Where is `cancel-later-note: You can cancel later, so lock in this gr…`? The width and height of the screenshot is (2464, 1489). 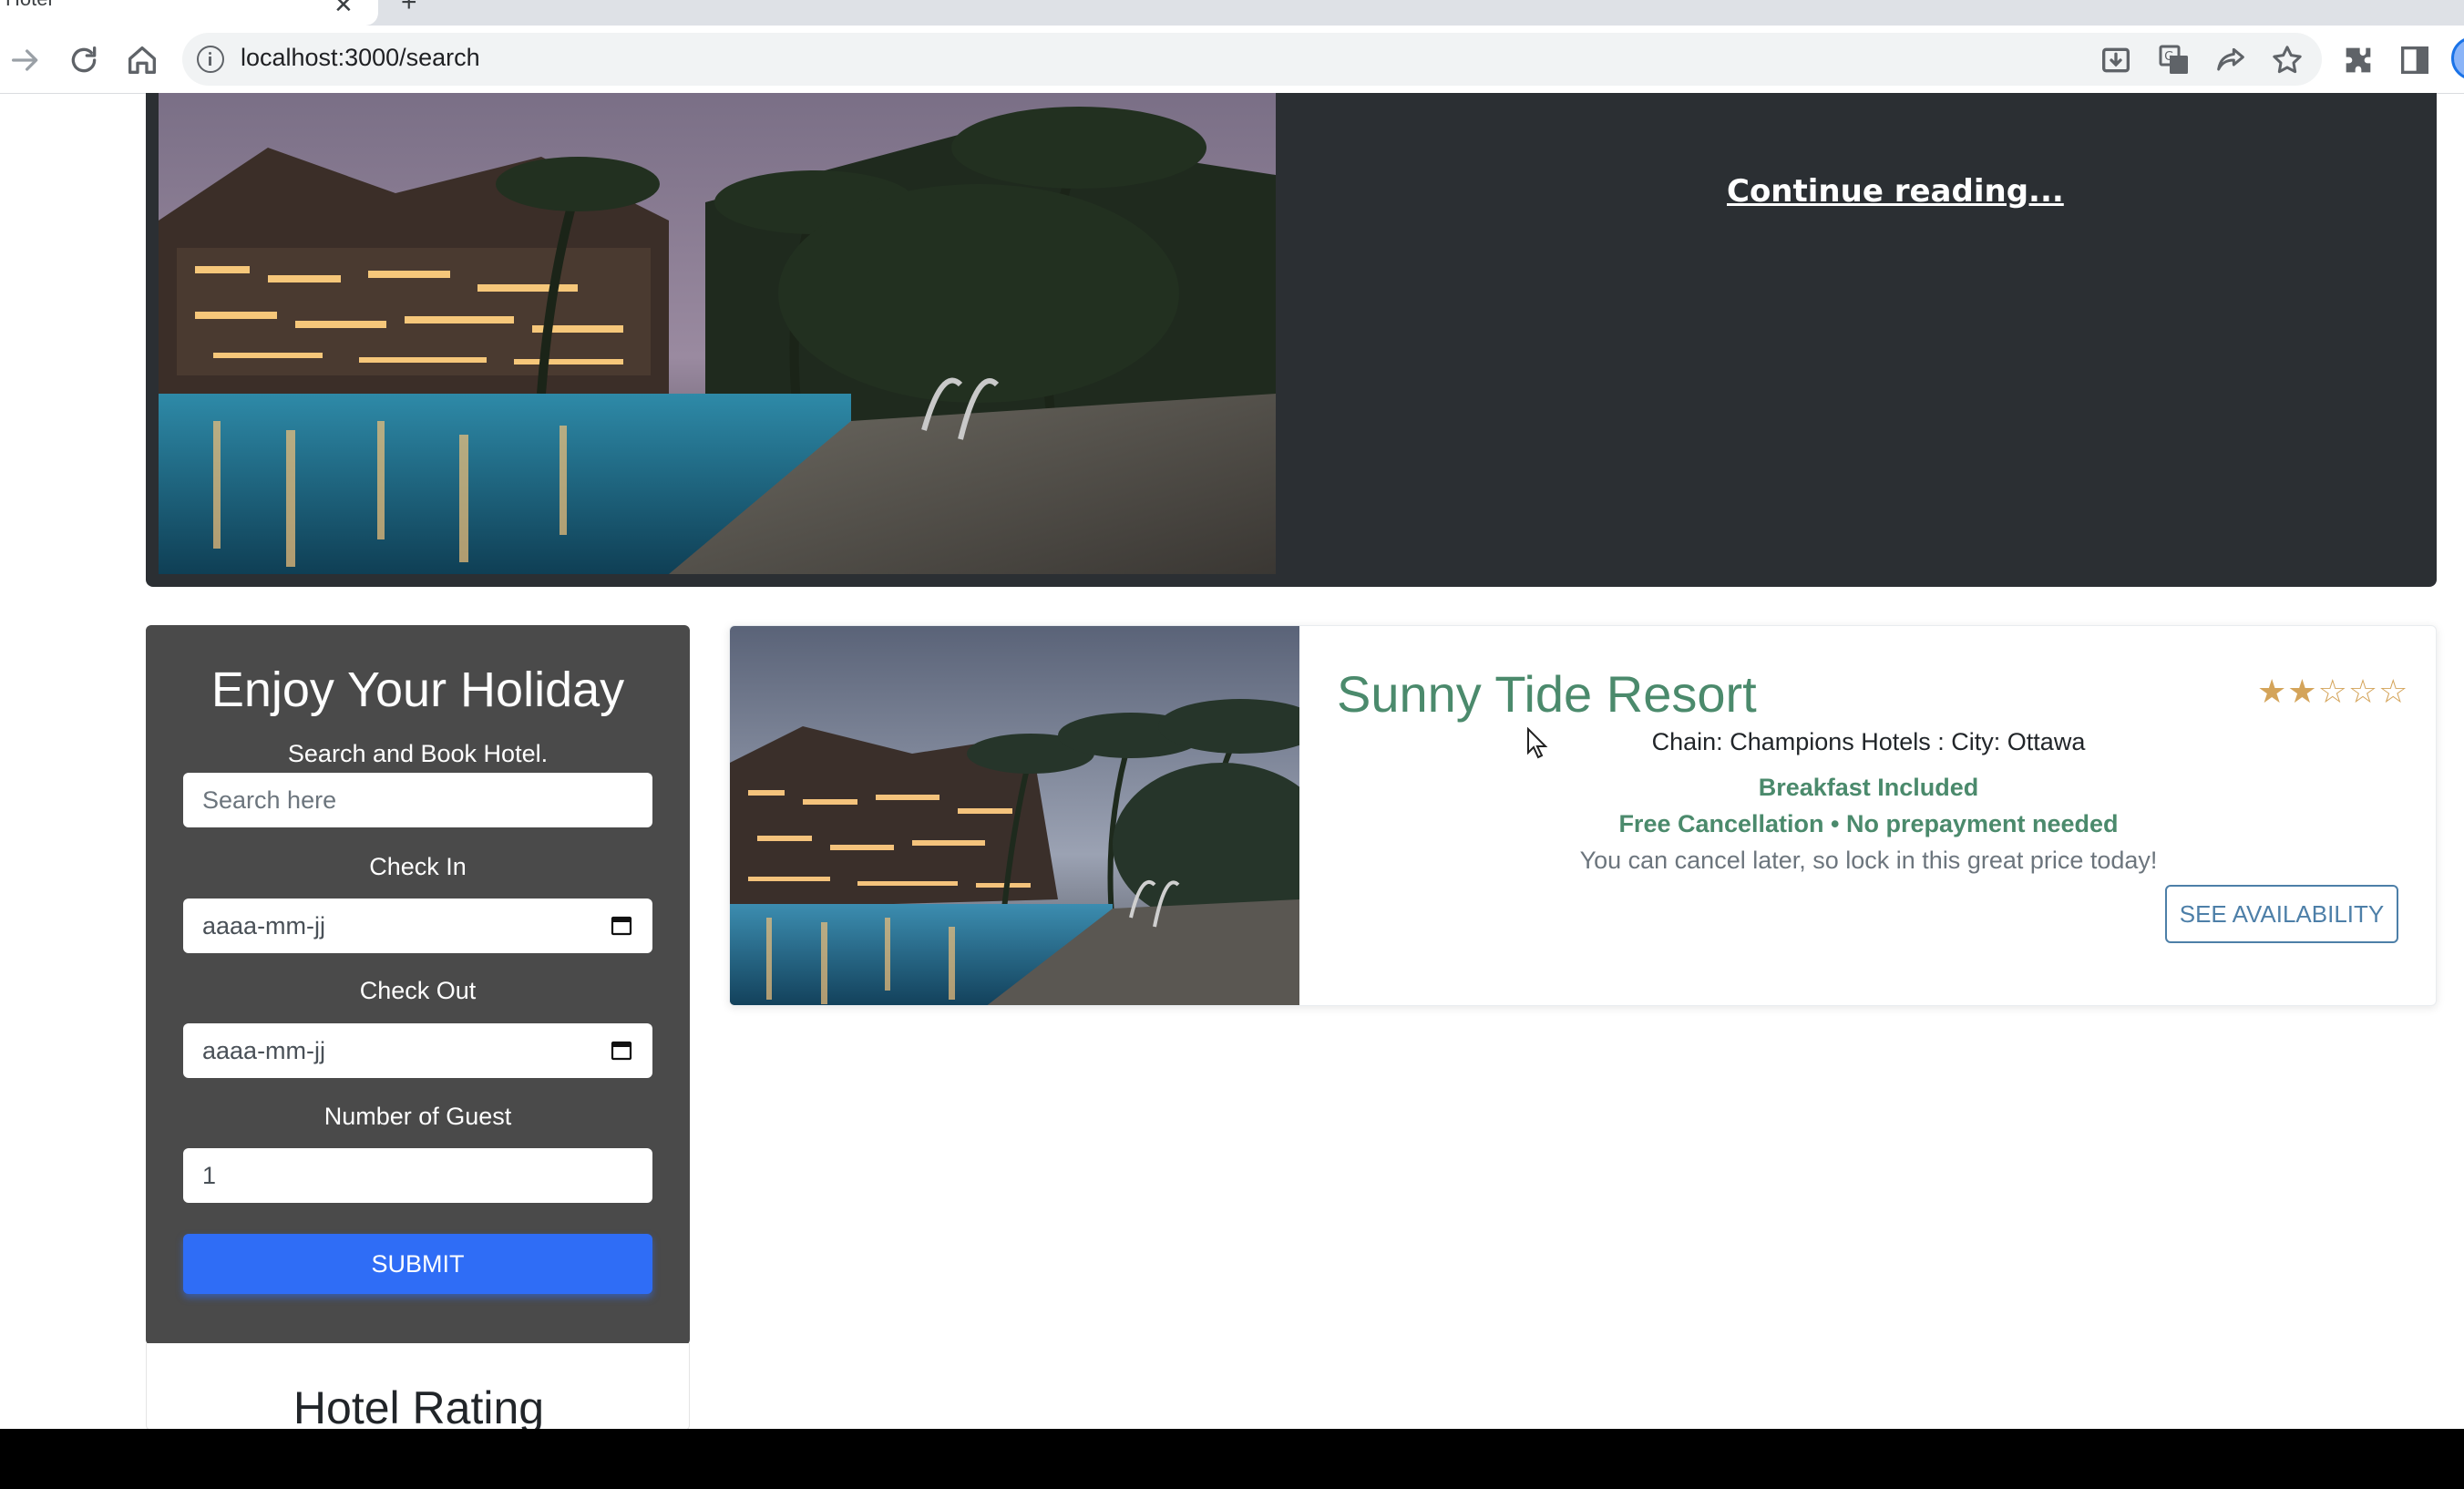 cancel-later-note: You can cancel later, so lock in this gr… is located at coordinates (1868, 860).